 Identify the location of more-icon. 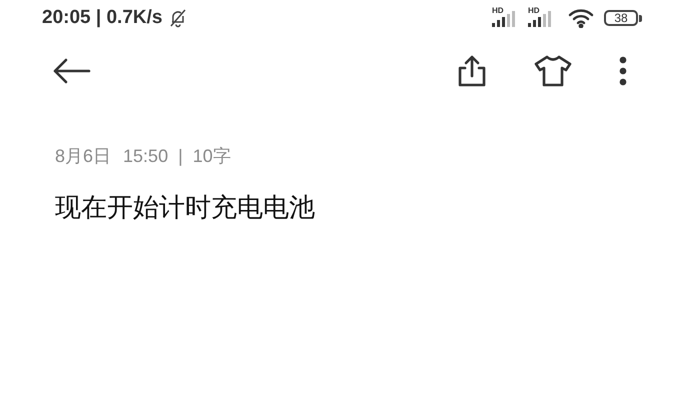
(623, 71).